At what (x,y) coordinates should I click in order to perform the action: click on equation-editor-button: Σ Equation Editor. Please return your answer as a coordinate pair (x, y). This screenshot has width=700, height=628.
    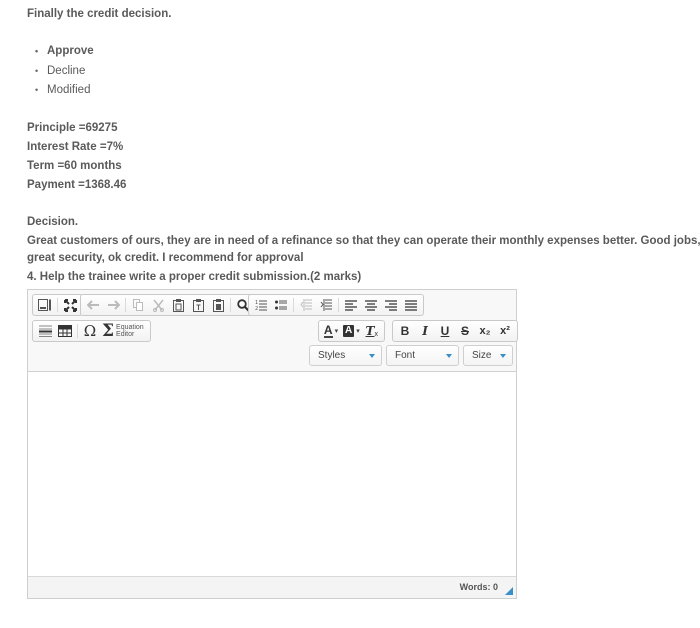
    Looking at the image, I should click on (124, 331).